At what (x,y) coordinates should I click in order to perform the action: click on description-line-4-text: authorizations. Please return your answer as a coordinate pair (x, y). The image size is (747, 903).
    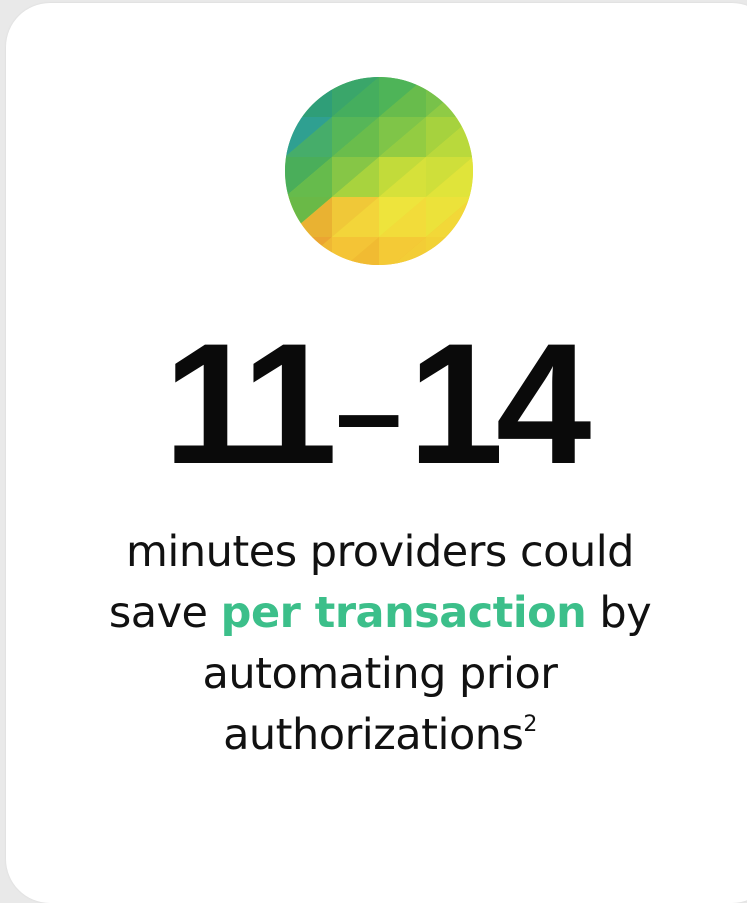
    Looking at the image, I should click on (373, 735).